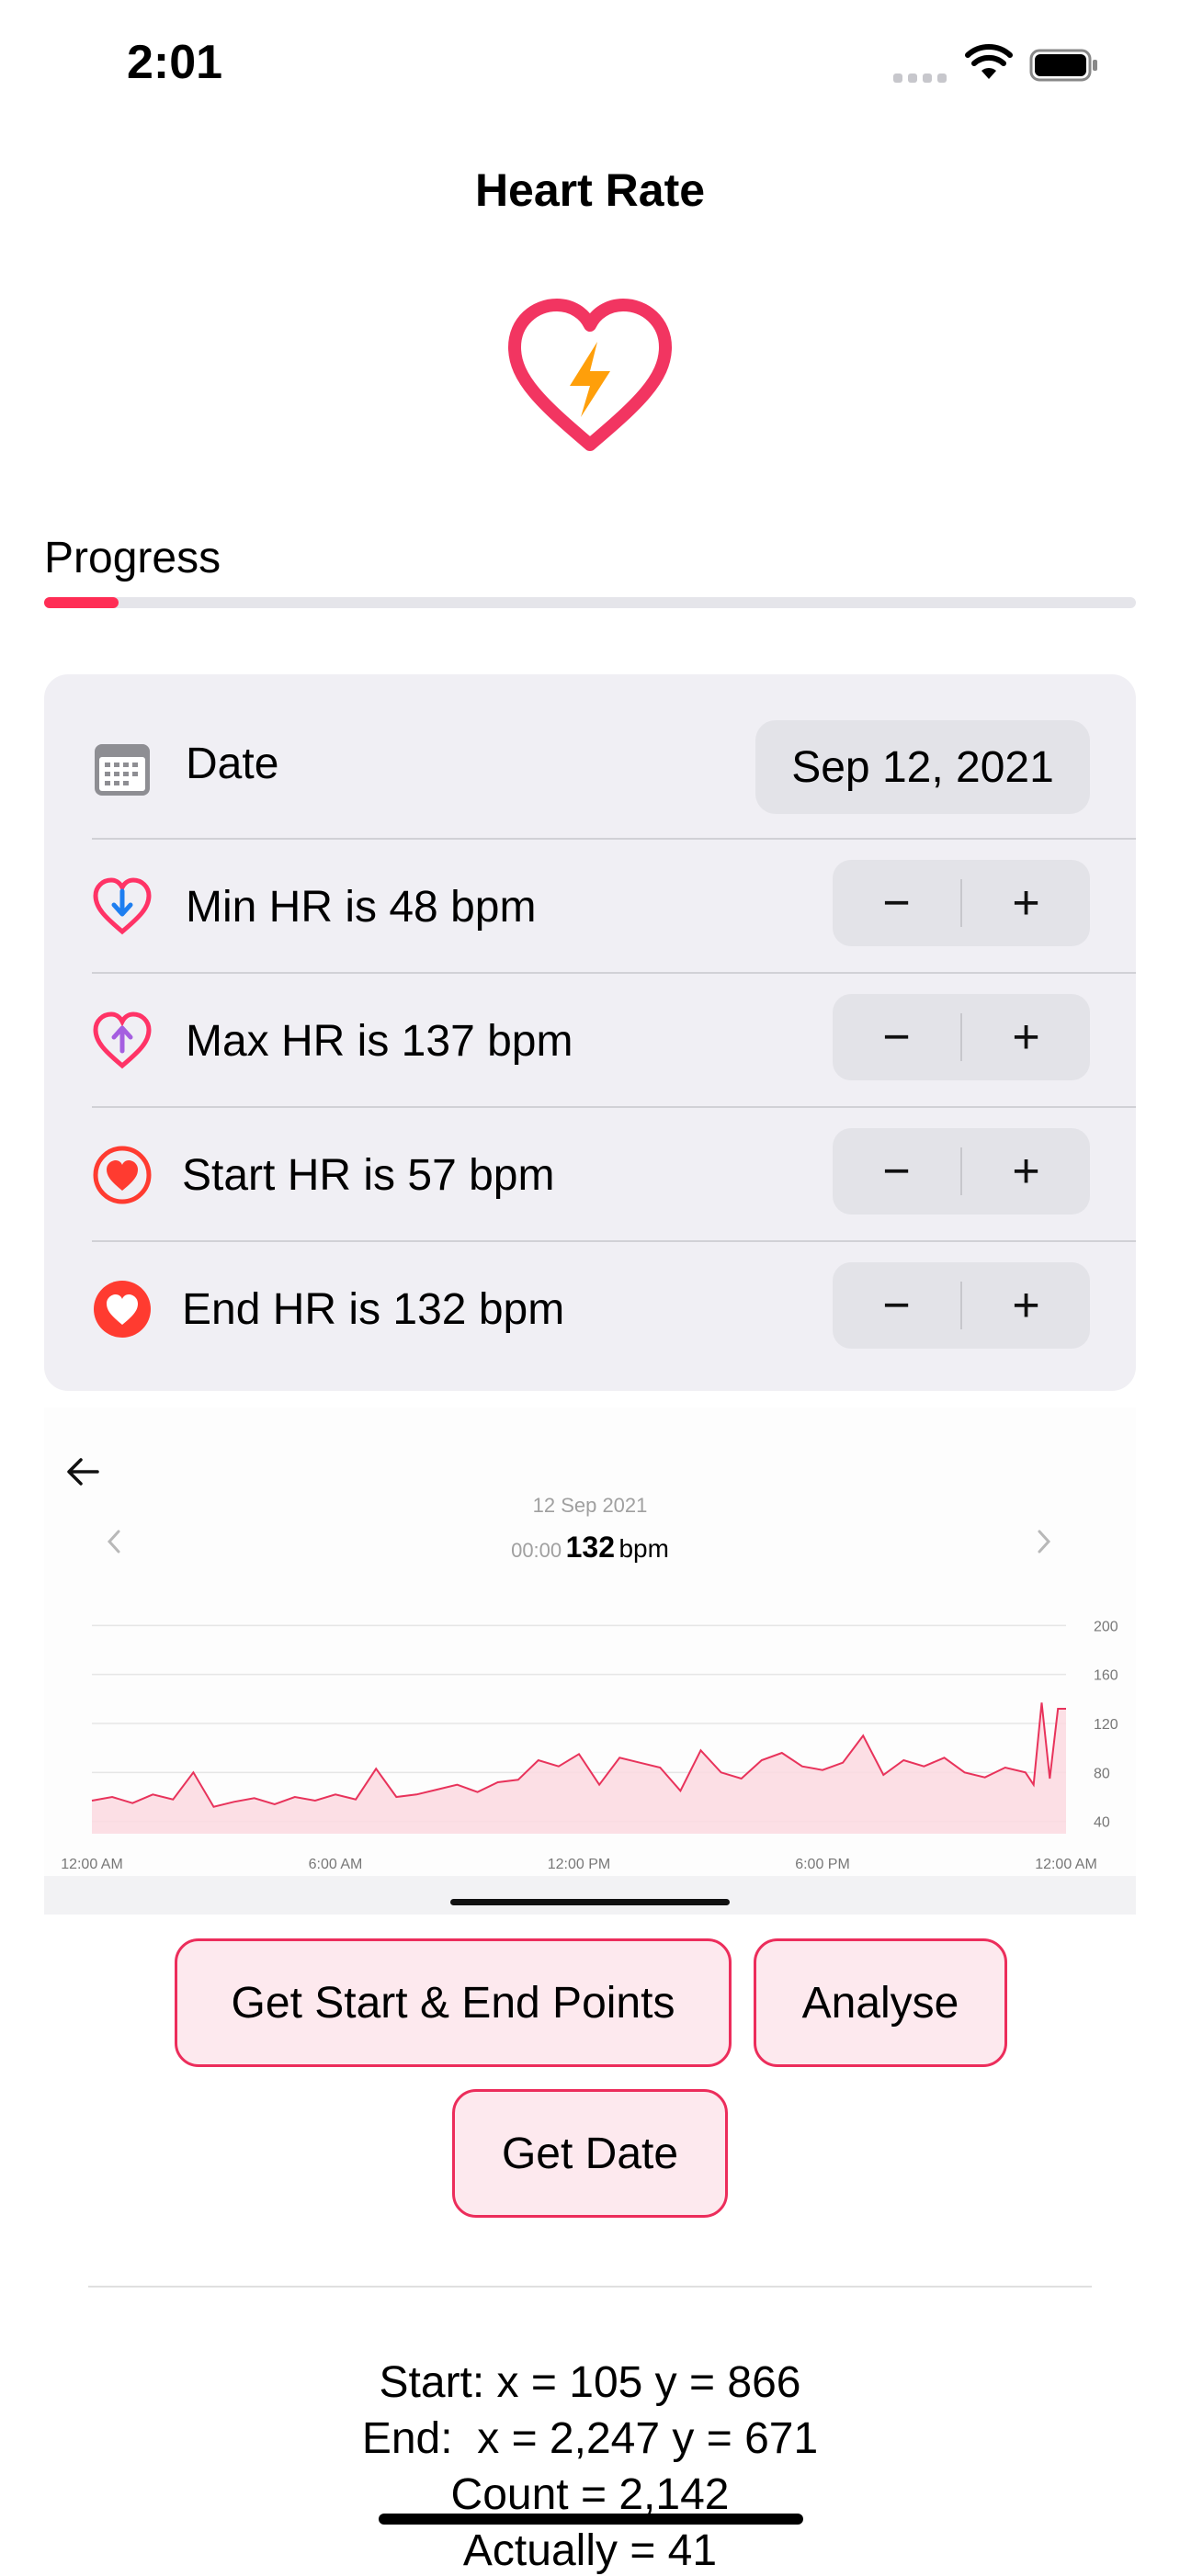 Image resolution: width=1180 pixels, height=2576 pixels. Describe the element at coordinates (896, 1305) in the screenshot. I see `end-hr-decrement-button: −` at that location.